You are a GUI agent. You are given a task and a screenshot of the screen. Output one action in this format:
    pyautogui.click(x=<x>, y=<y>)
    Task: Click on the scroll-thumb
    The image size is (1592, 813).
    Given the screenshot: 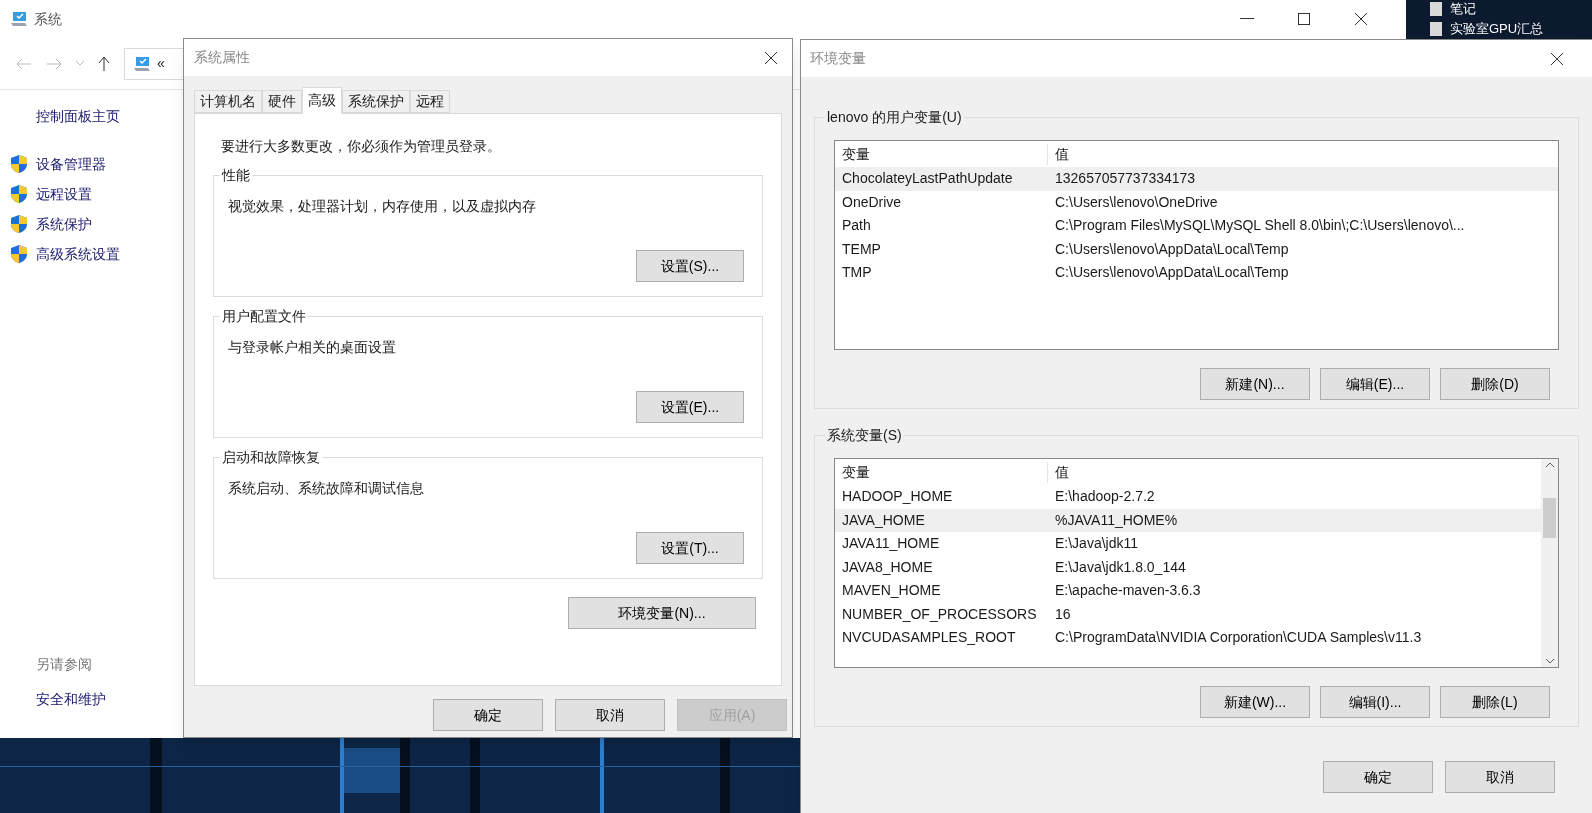 What is the action you would take?
    pyautogui.click(x=1549, y=518)
    